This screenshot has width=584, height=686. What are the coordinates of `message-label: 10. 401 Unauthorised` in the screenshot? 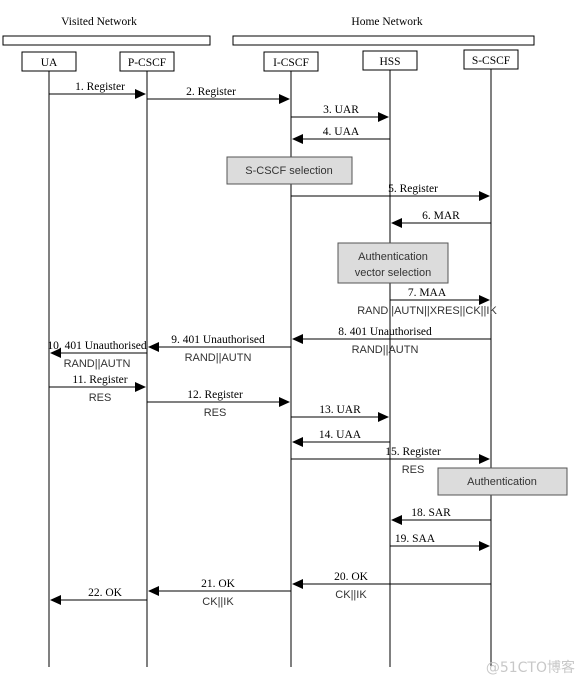 It's located at (97, 346).